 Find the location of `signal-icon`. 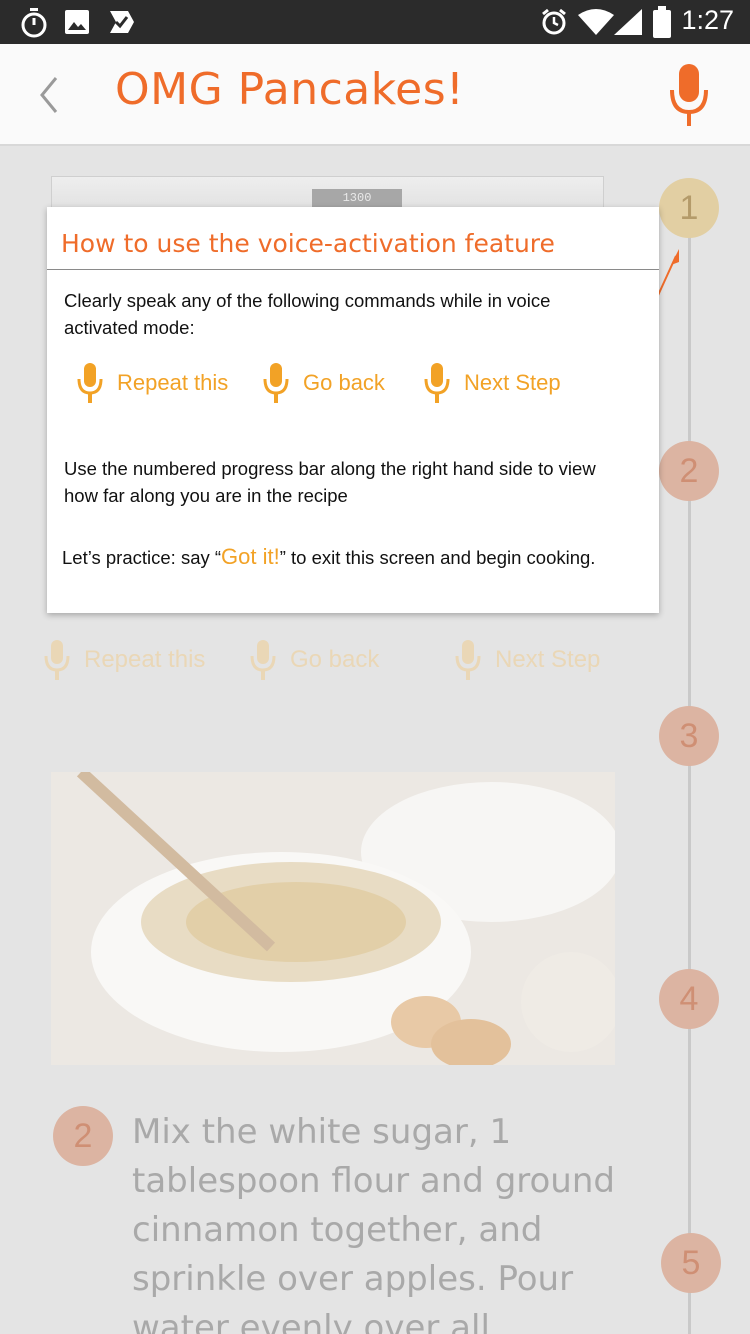

signal-icon is located at coordinates (628, 22).